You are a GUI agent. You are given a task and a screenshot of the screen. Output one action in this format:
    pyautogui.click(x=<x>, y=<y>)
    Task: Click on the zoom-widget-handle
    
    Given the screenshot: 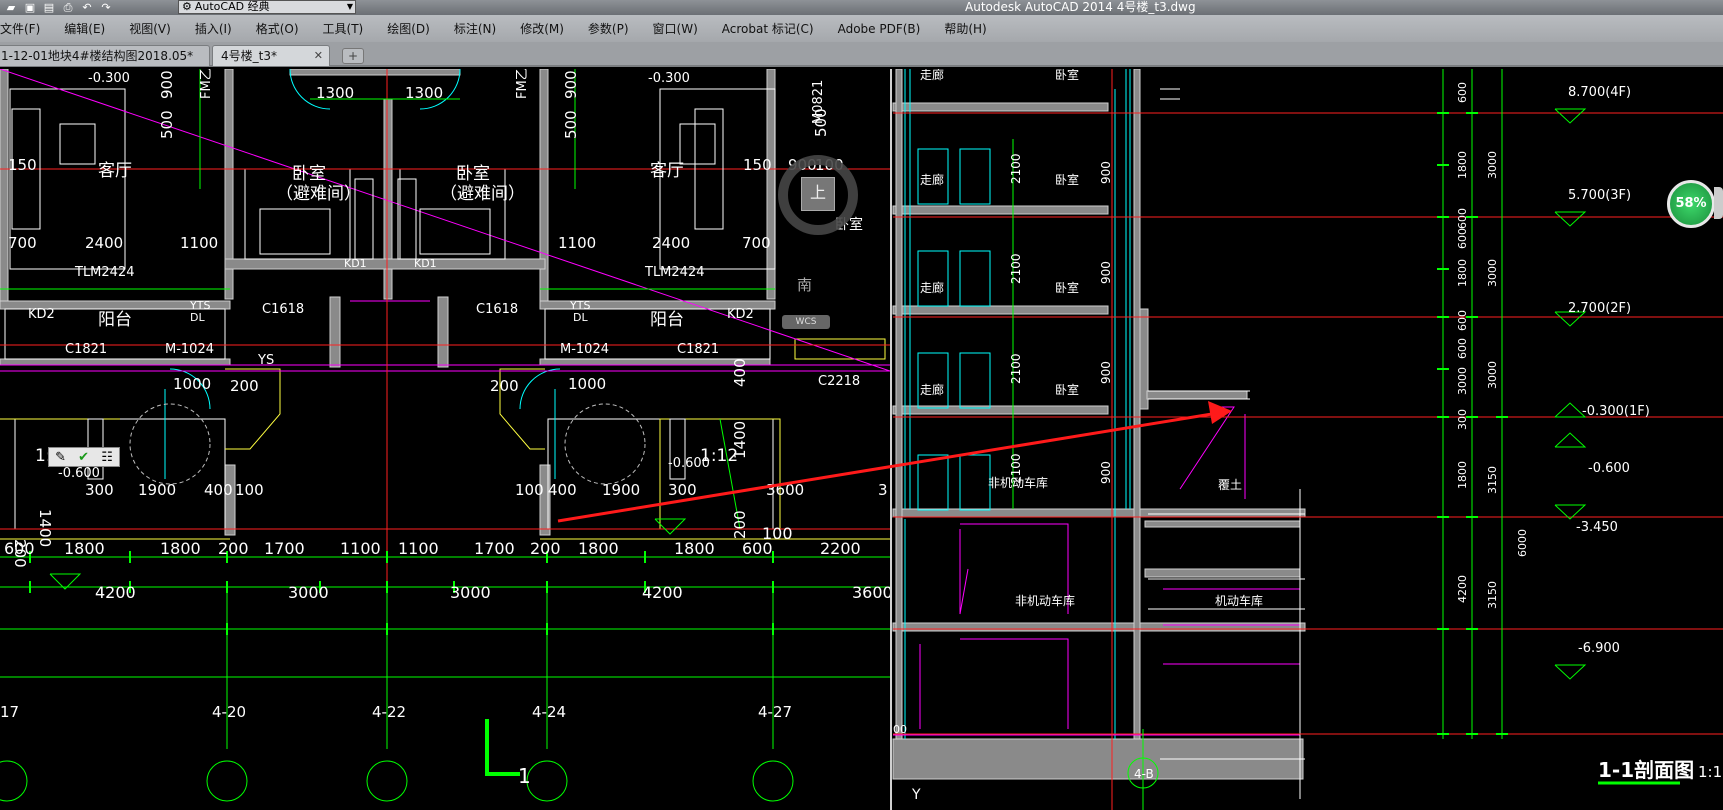 What is the action you would take?
    pyautogui.click(x=1718, y=203)
    